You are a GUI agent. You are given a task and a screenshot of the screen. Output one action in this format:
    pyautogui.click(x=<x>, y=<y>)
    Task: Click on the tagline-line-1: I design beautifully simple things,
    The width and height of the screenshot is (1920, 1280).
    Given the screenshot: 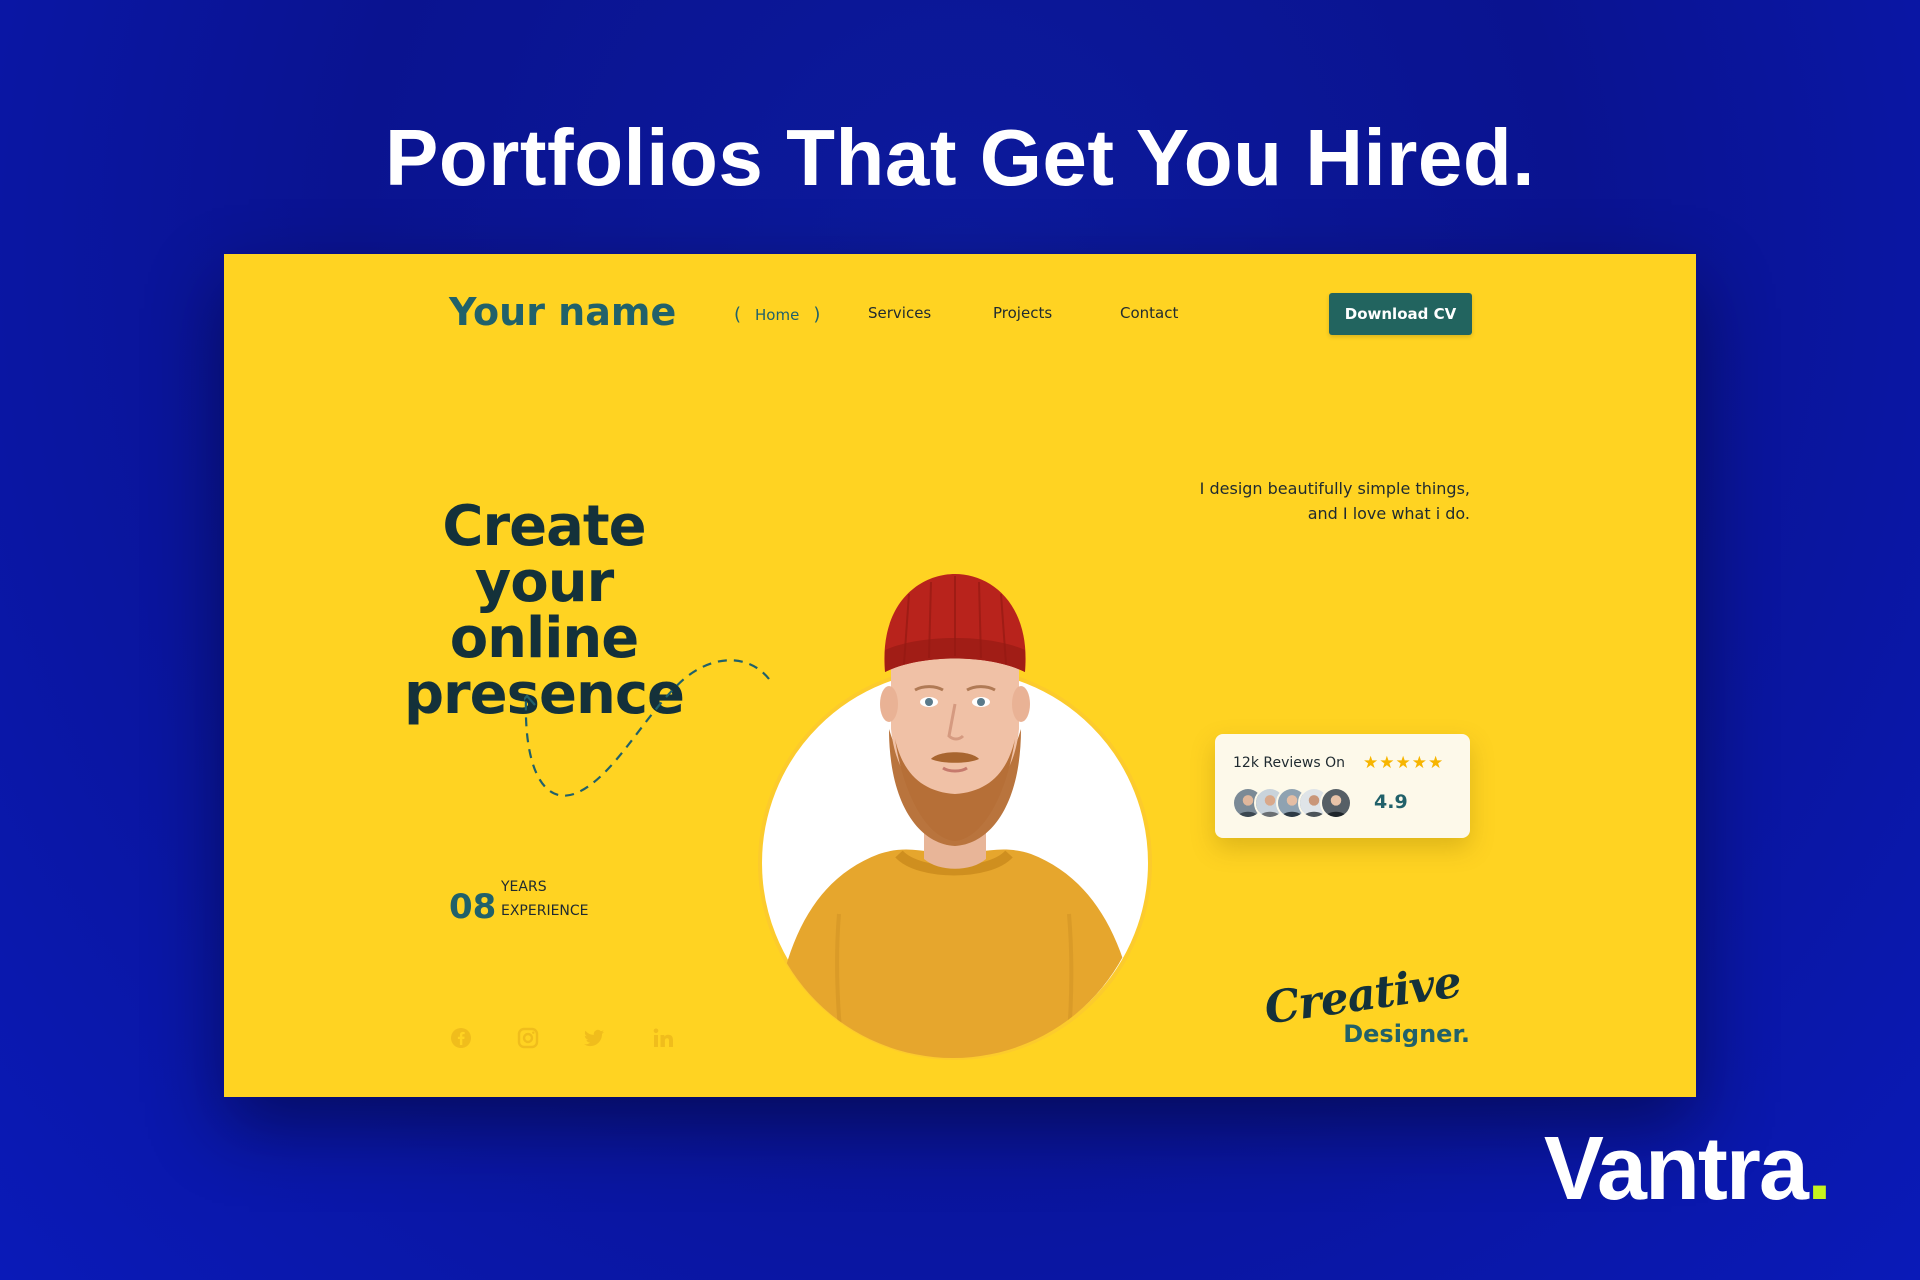 What is the action you would take?
    pyautogui.click(x=1334, y=488)
    